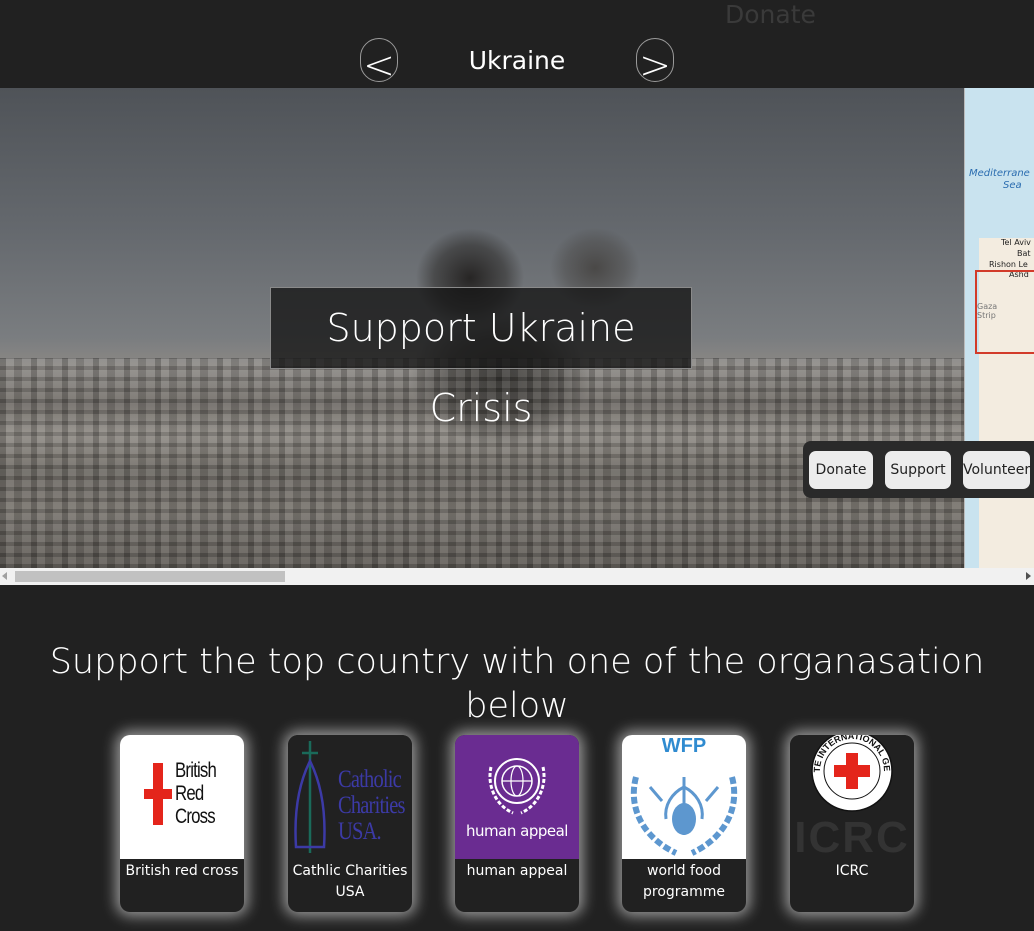 Image resolution: width=1034 pixels, height=931 pixels. Describe the element at coordinates (182, 871) in the screenshot. I see `org-name: British red cross` at that location.